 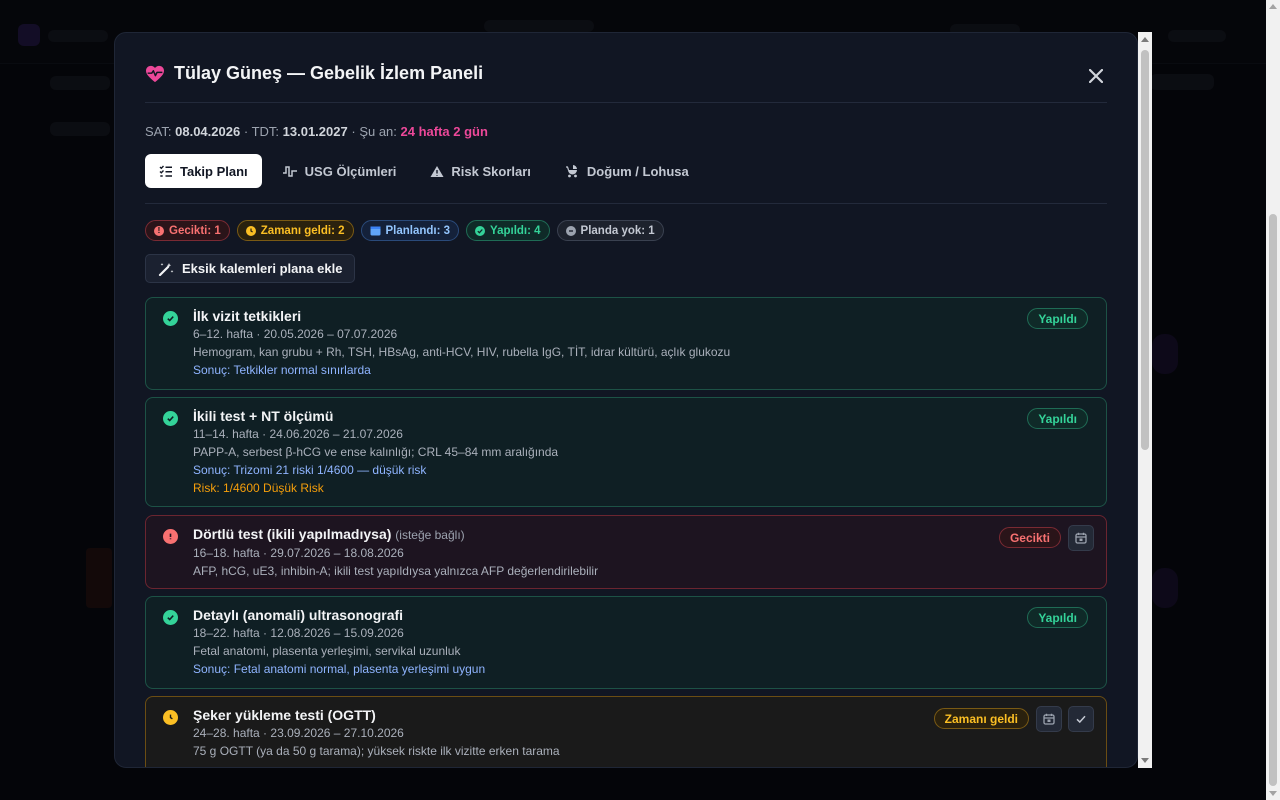 I want to click on badge-not-planned: Planda yok: 1, so click(x=610, y=230).